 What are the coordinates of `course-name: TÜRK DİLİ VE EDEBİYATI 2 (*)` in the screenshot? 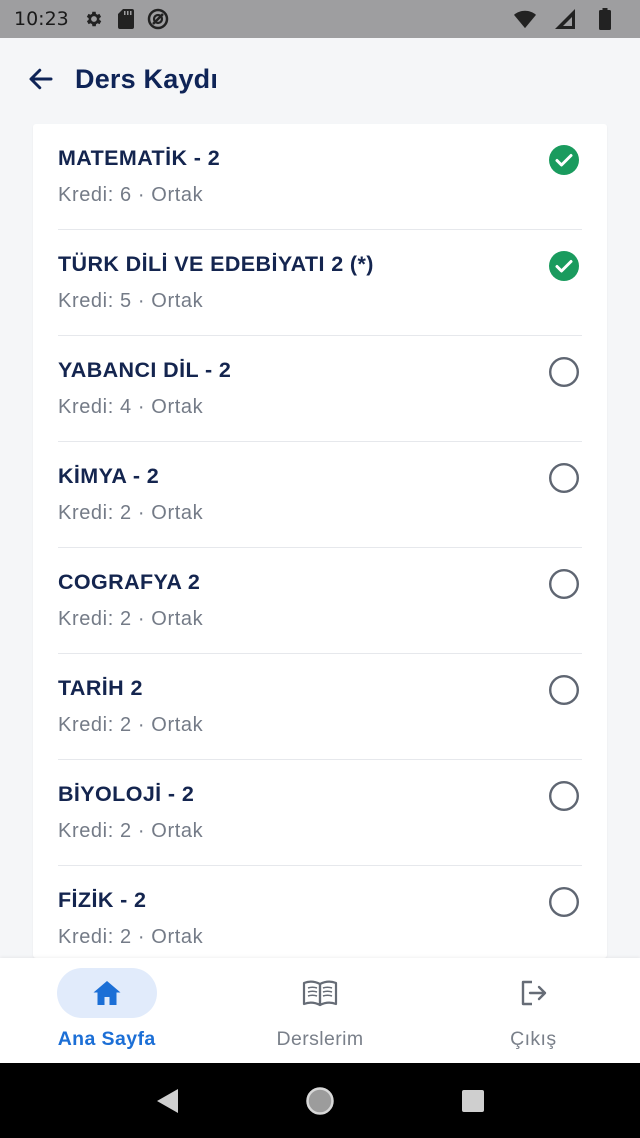 It's located at (216, 264).